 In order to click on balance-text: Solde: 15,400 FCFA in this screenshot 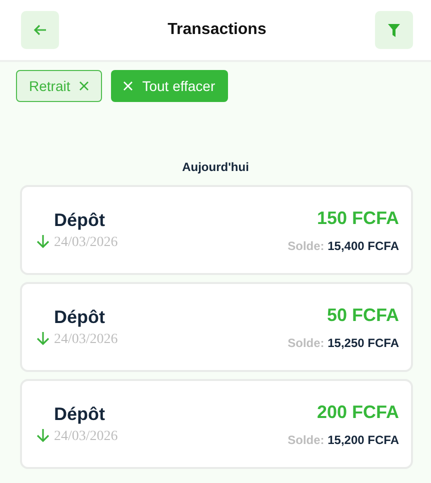, I will do `click(343, 245)`.